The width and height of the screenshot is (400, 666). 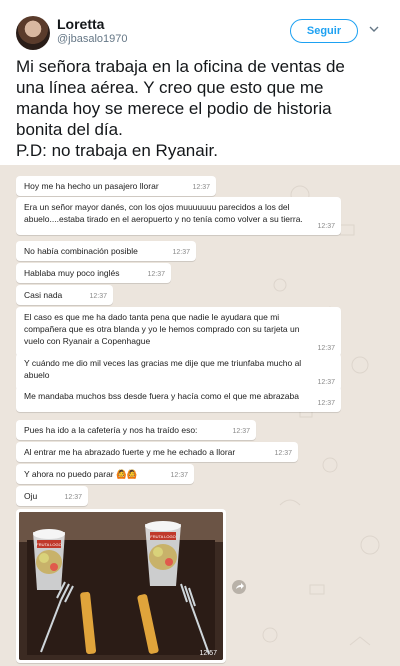 I want to click on chevron-down-icon, so click(x=374, y=29).